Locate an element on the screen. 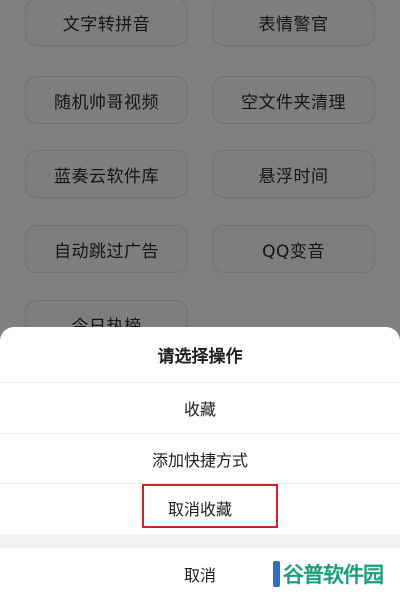  watermark-text: 谷普软件园 is located at coordinates (333, 575).